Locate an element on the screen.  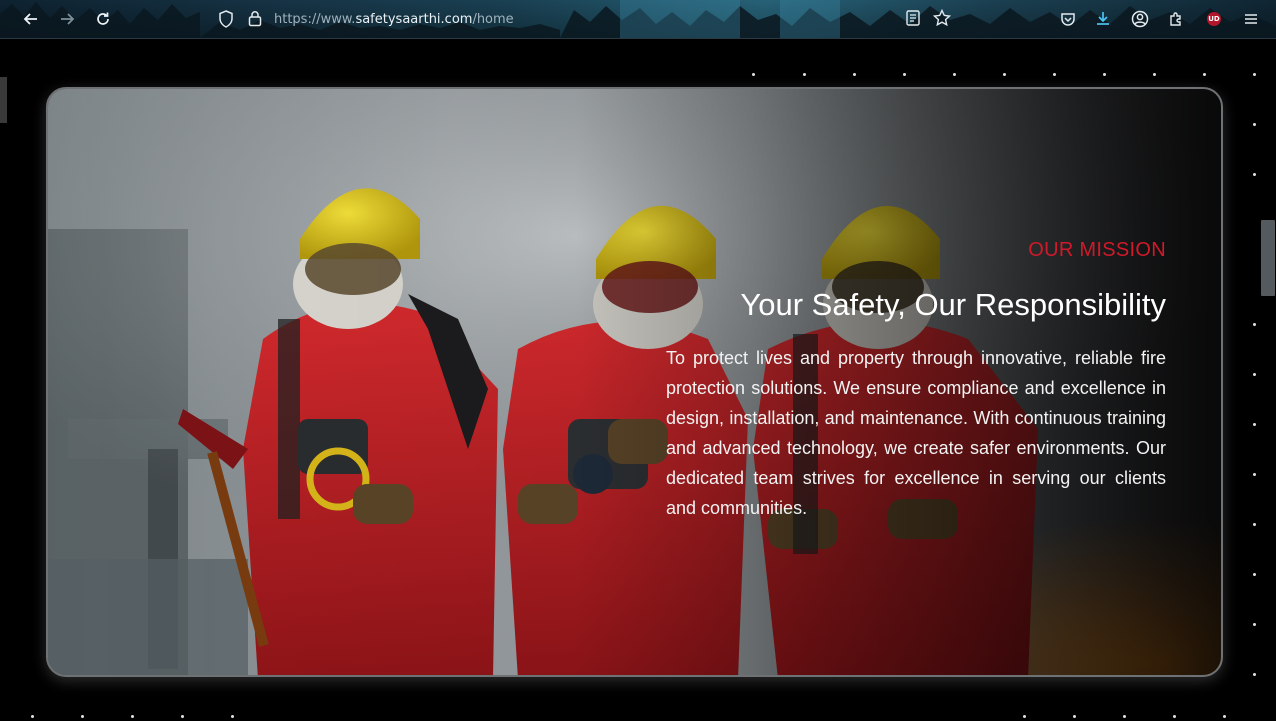
app-menu-button is located at coordinates (1251, 19).